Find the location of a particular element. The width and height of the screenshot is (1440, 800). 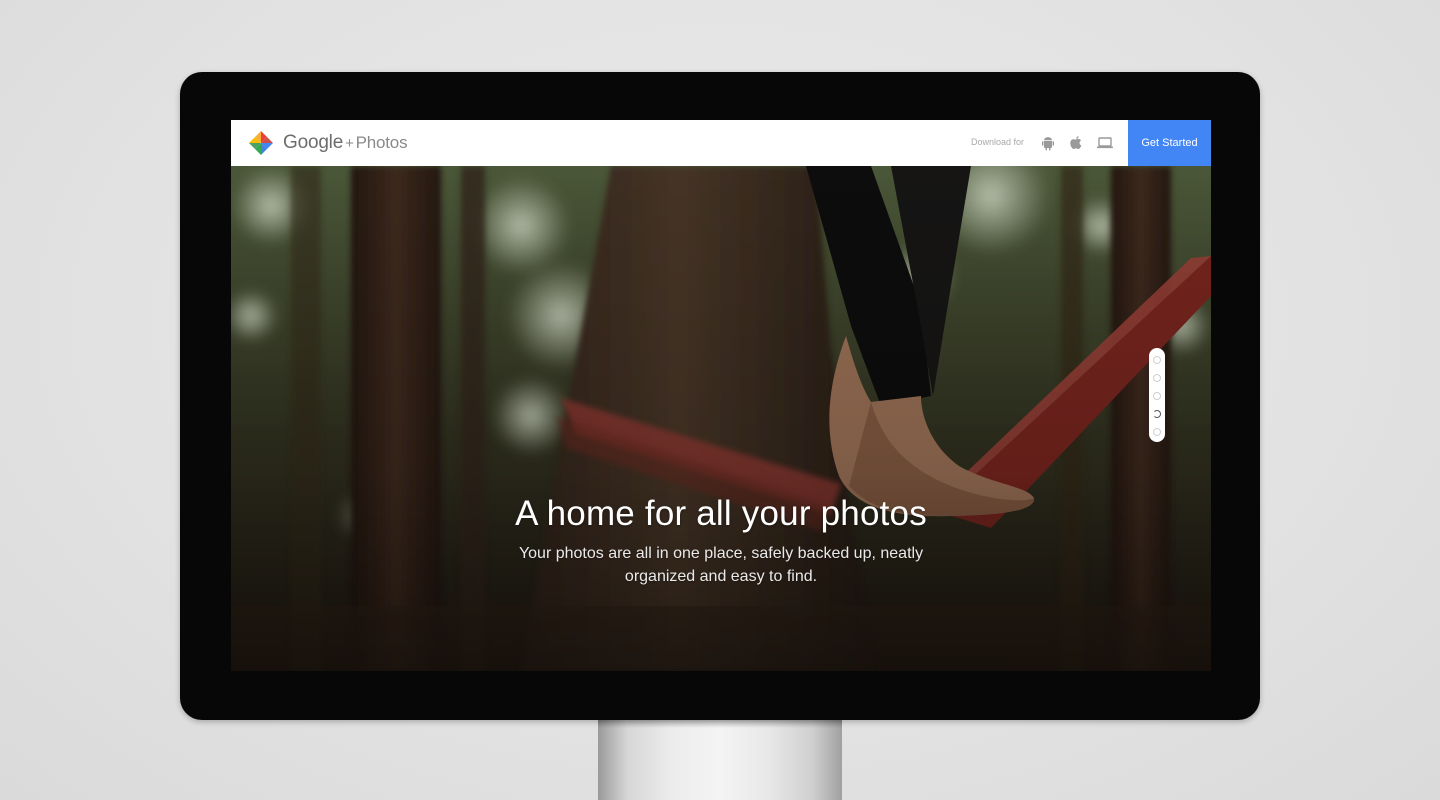

android-icon is located at coordinates (1048, 143).